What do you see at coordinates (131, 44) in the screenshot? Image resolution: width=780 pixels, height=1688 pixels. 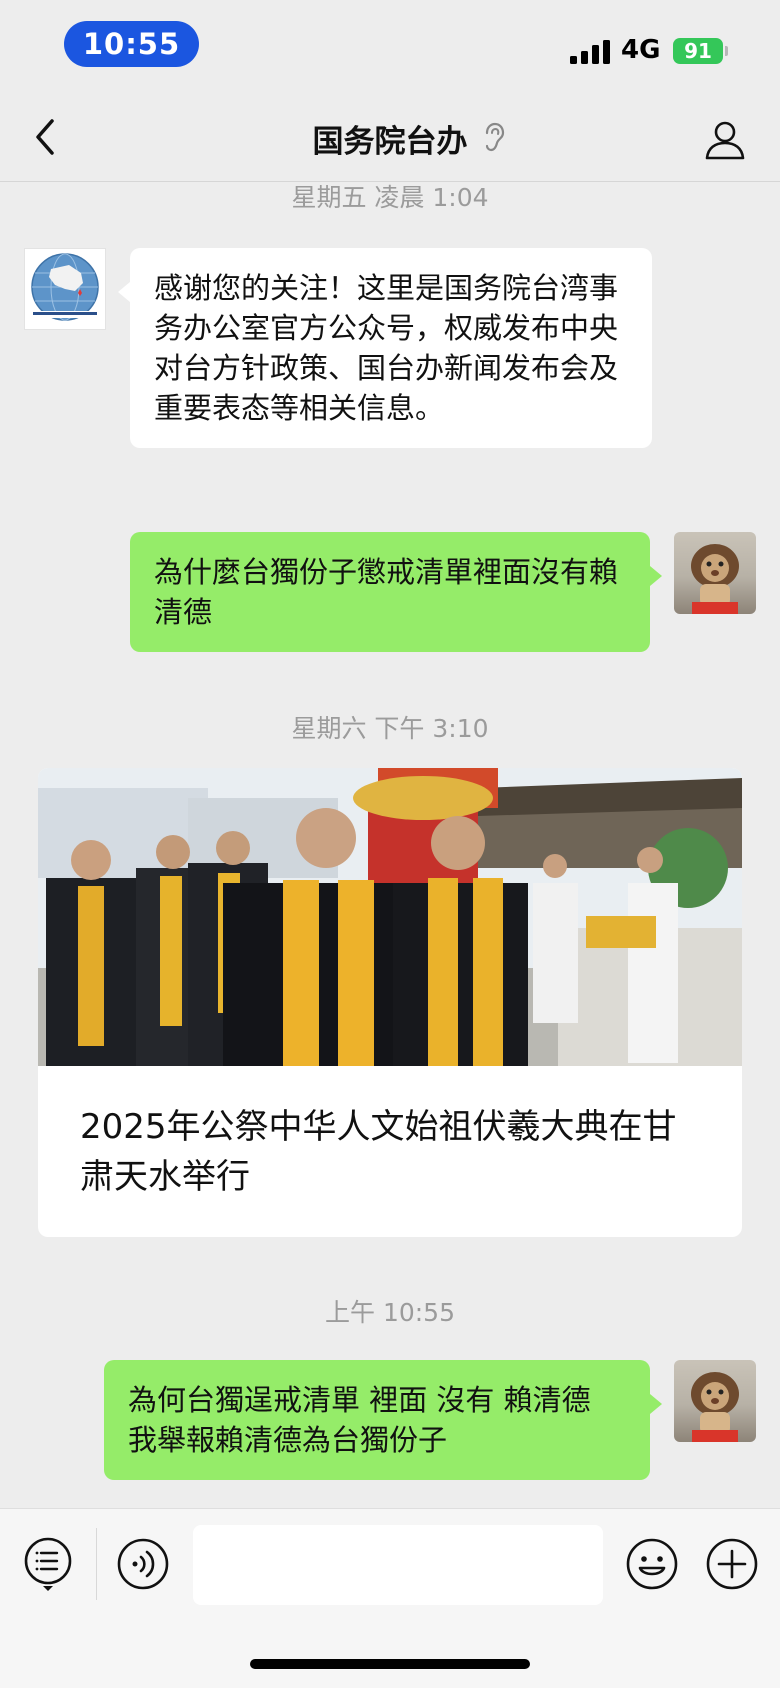 I see `status-time: 10:55` at bounding box center [131, 44].